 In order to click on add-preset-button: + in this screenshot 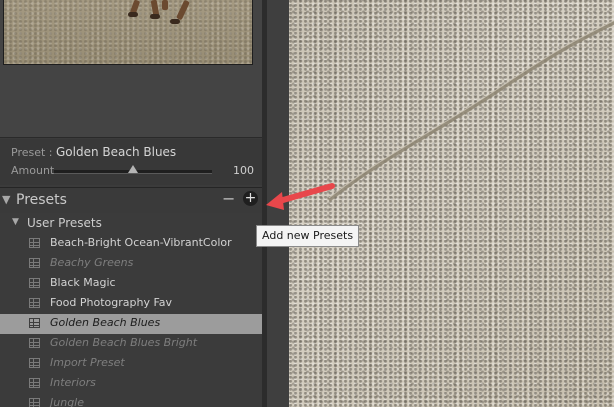, I will do `click(250, 198)`.